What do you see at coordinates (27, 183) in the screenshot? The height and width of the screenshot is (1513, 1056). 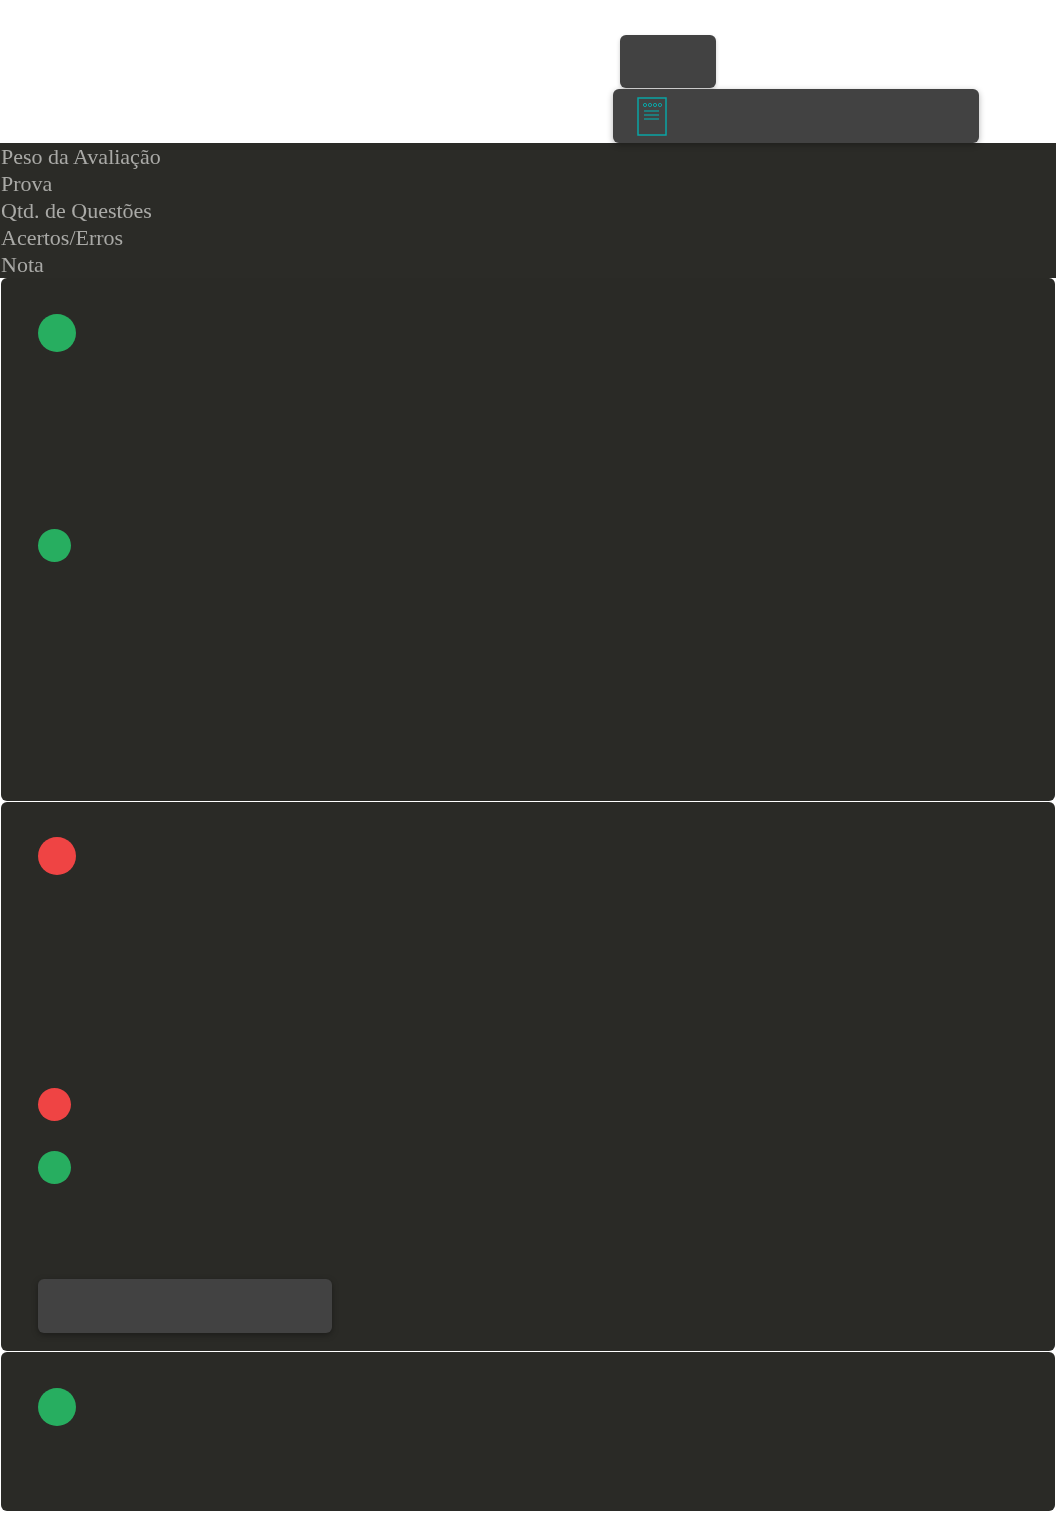 I see `summary-label: Prova` at bounding box center [27, 183].